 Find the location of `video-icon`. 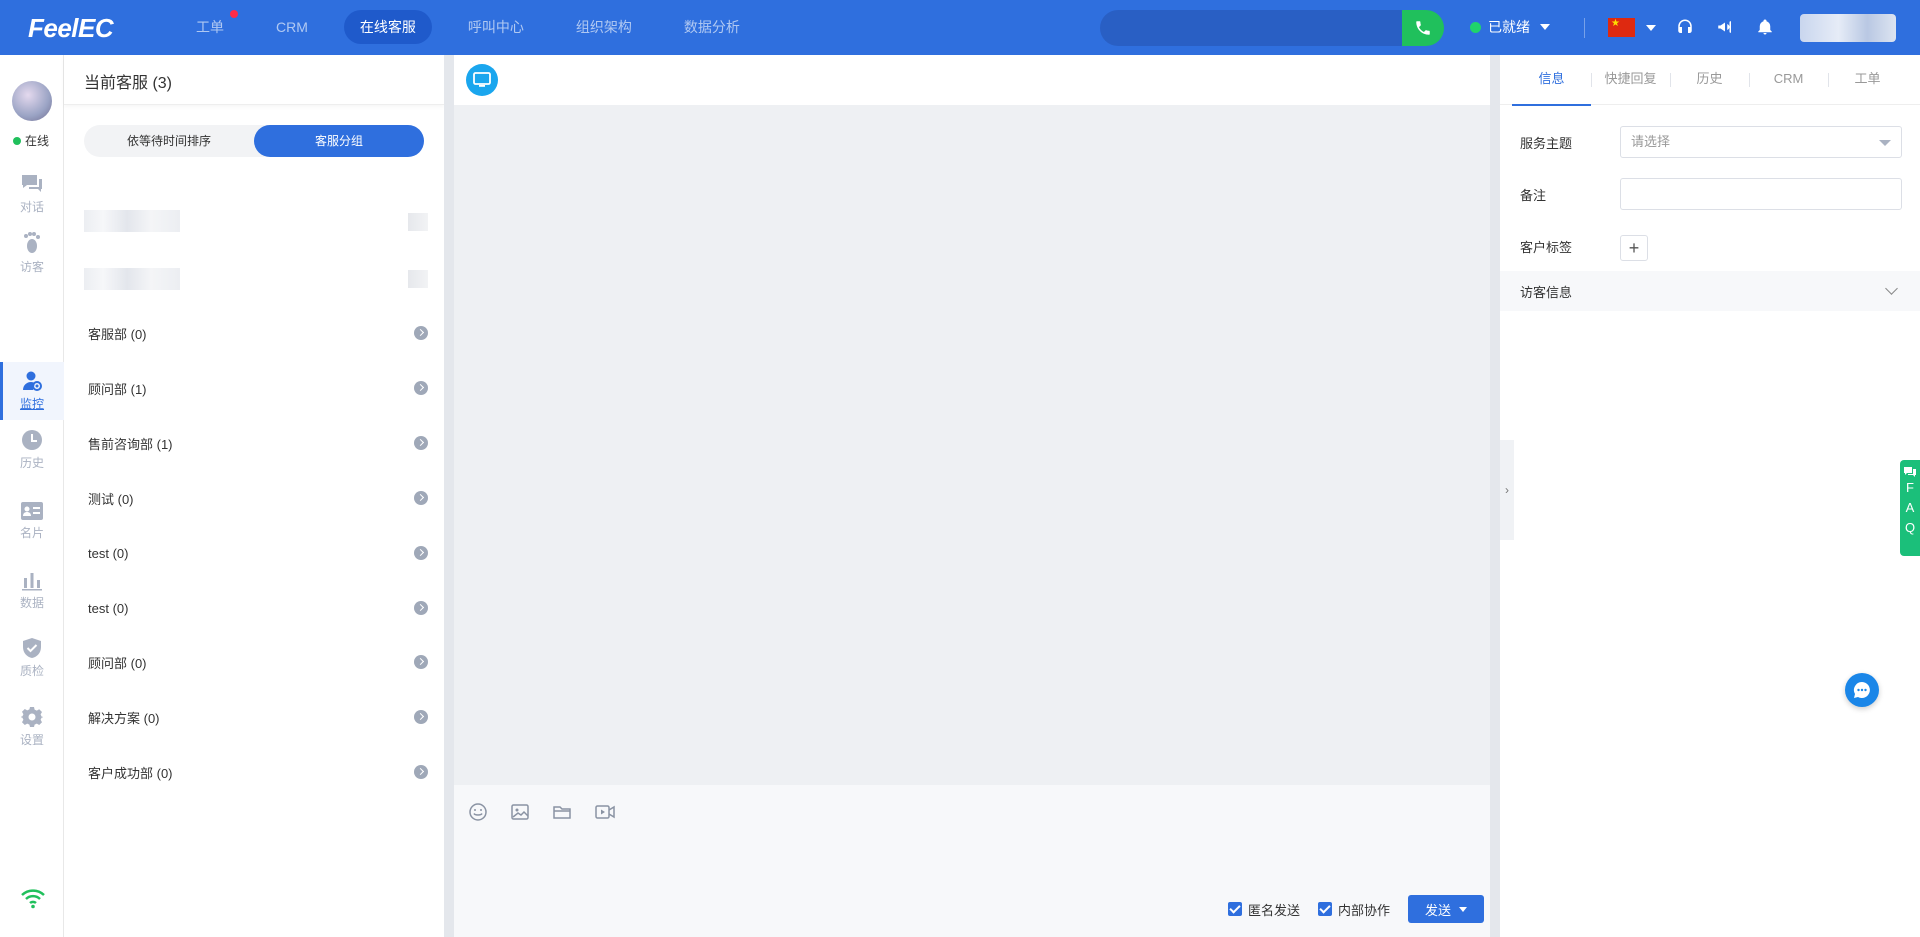

video-icon is located at coordinates (604, 812).